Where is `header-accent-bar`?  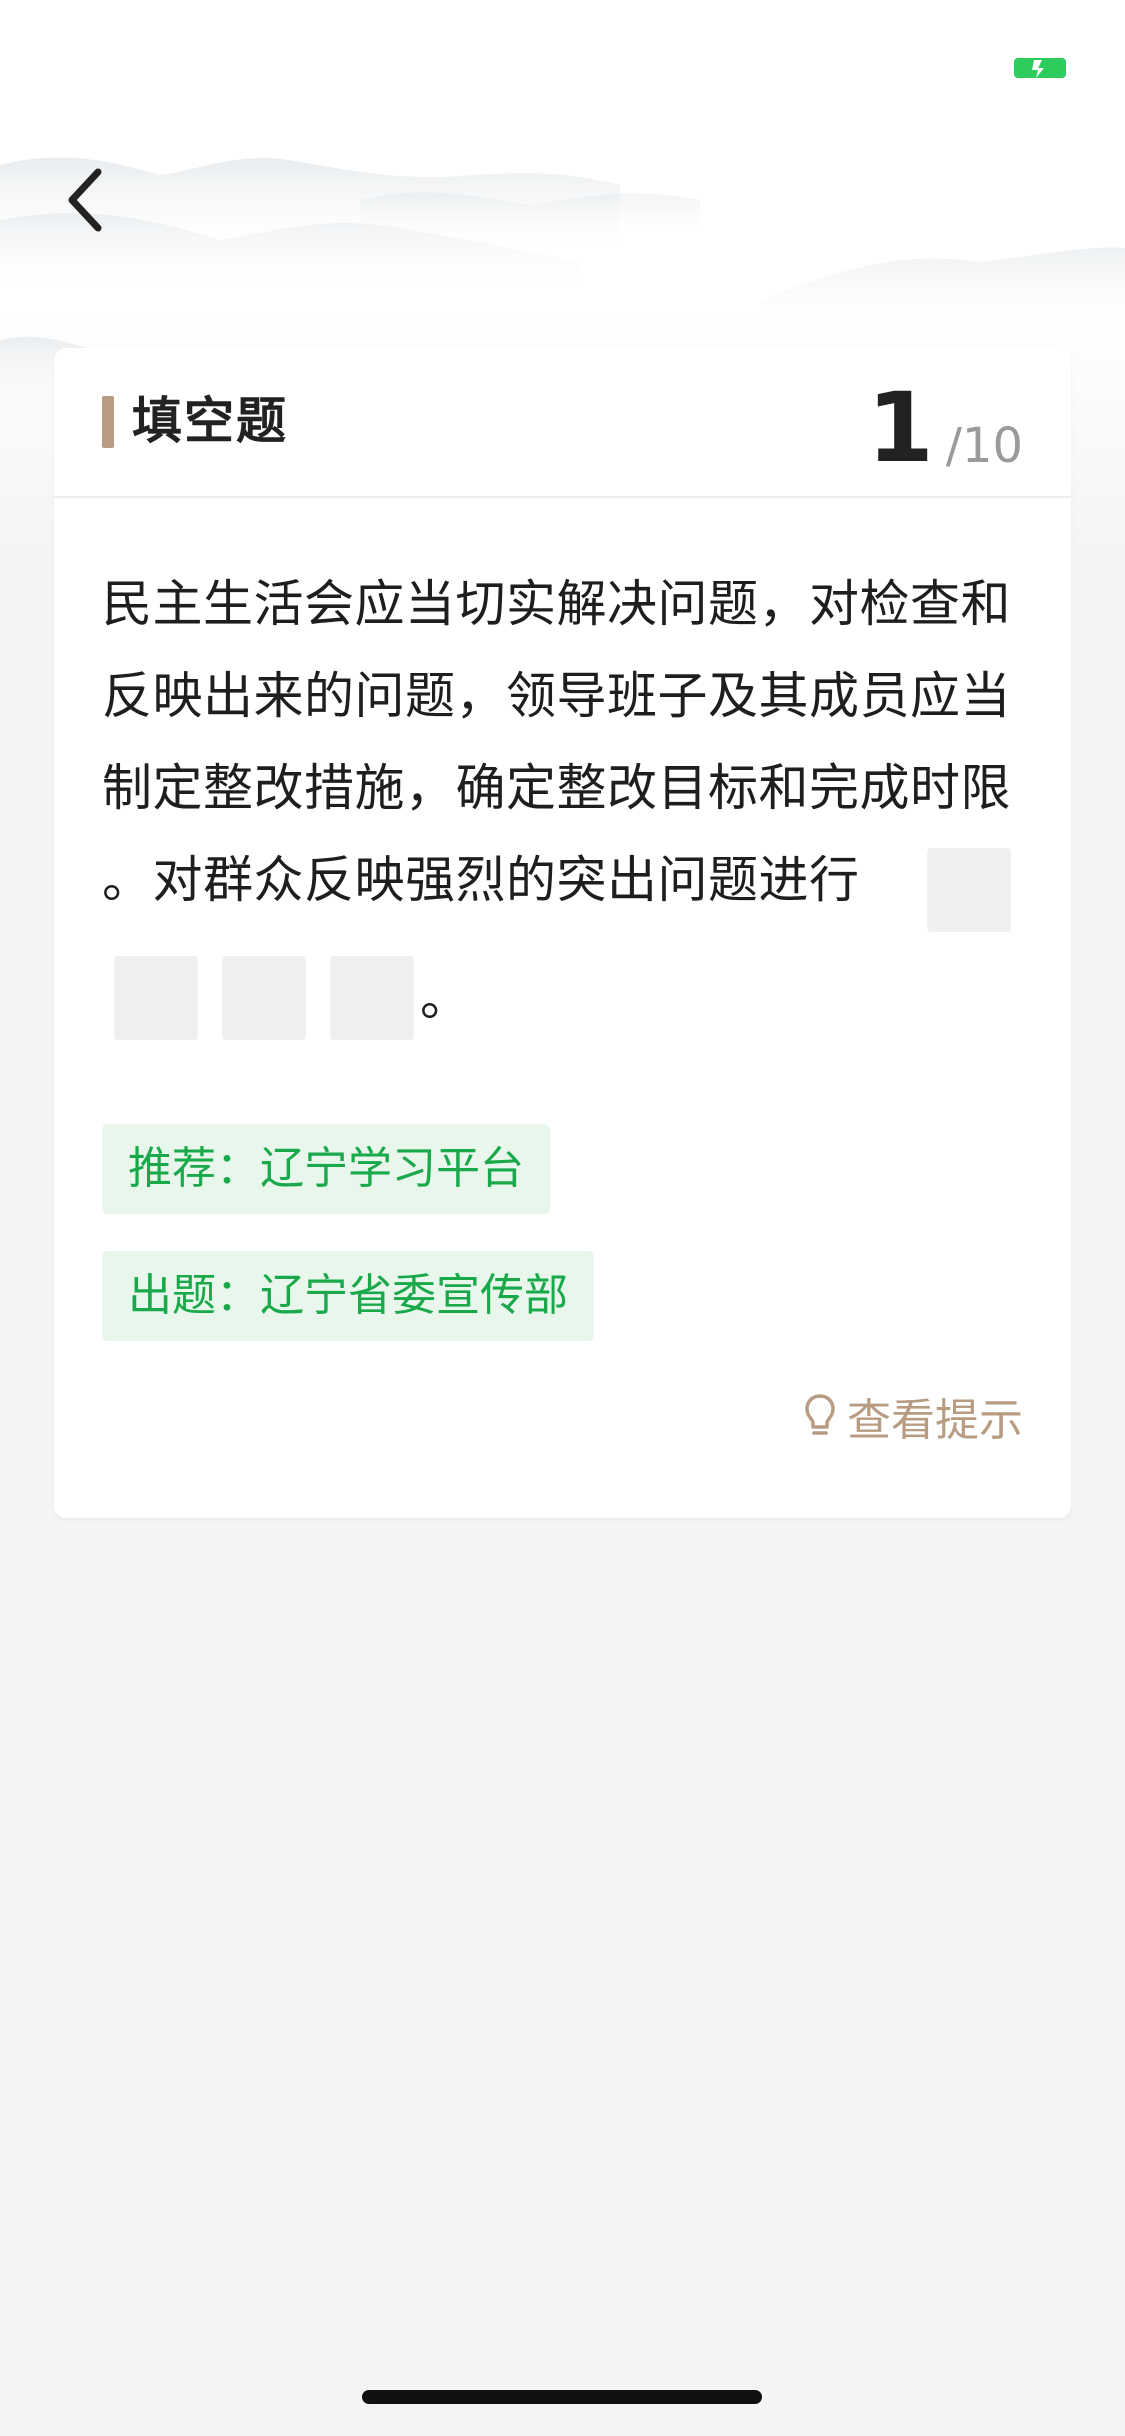
header-accent-bar is located at coordinates (108, 422).